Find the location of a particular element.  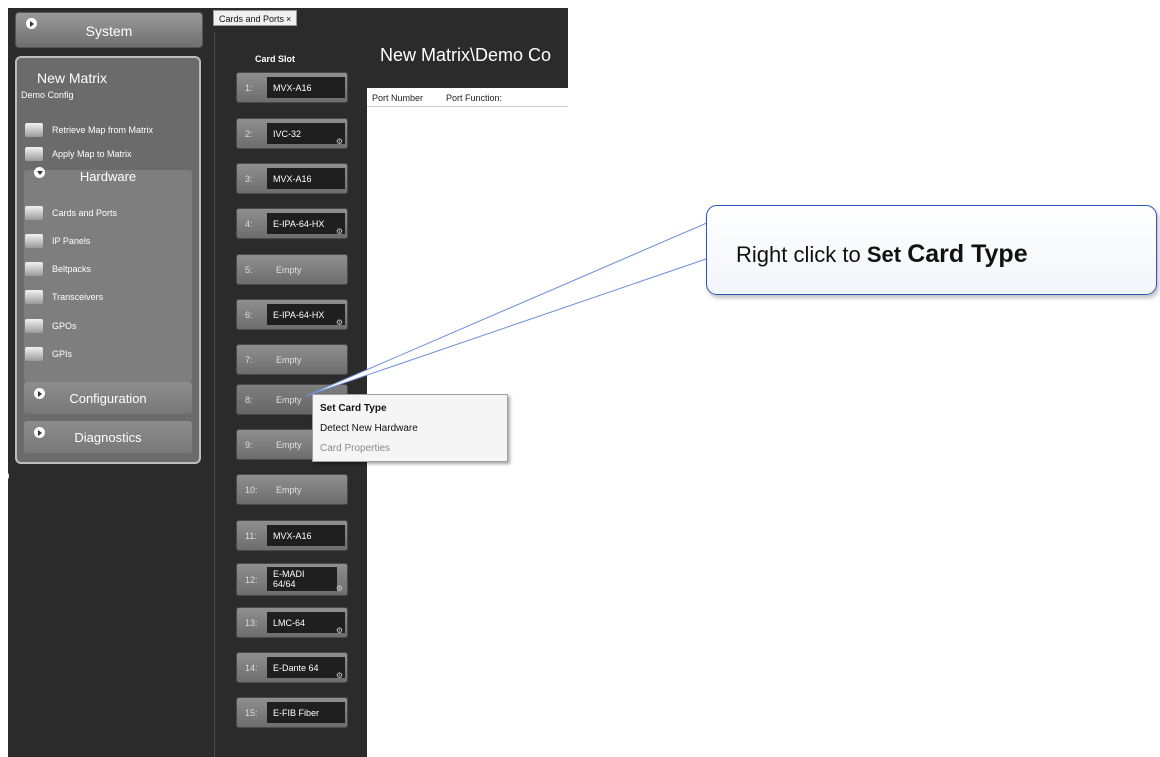

card-slot: 3: MVX-A16 is located at coordinates (292, 178).